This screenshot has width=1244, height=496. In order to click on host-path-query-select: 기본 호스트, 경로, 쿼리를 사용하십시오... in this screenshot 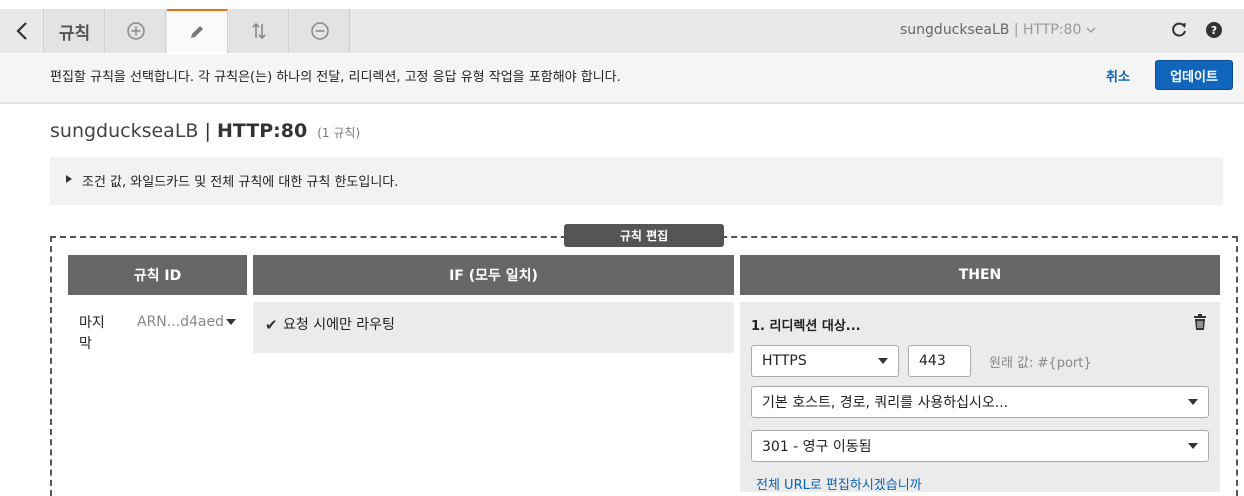, I will do `click(980, 402)`.